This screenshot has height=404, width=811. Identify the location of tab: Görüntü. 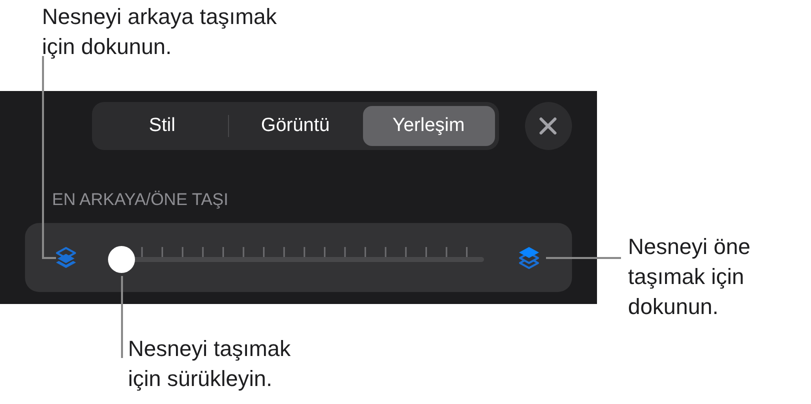
(295, 126).